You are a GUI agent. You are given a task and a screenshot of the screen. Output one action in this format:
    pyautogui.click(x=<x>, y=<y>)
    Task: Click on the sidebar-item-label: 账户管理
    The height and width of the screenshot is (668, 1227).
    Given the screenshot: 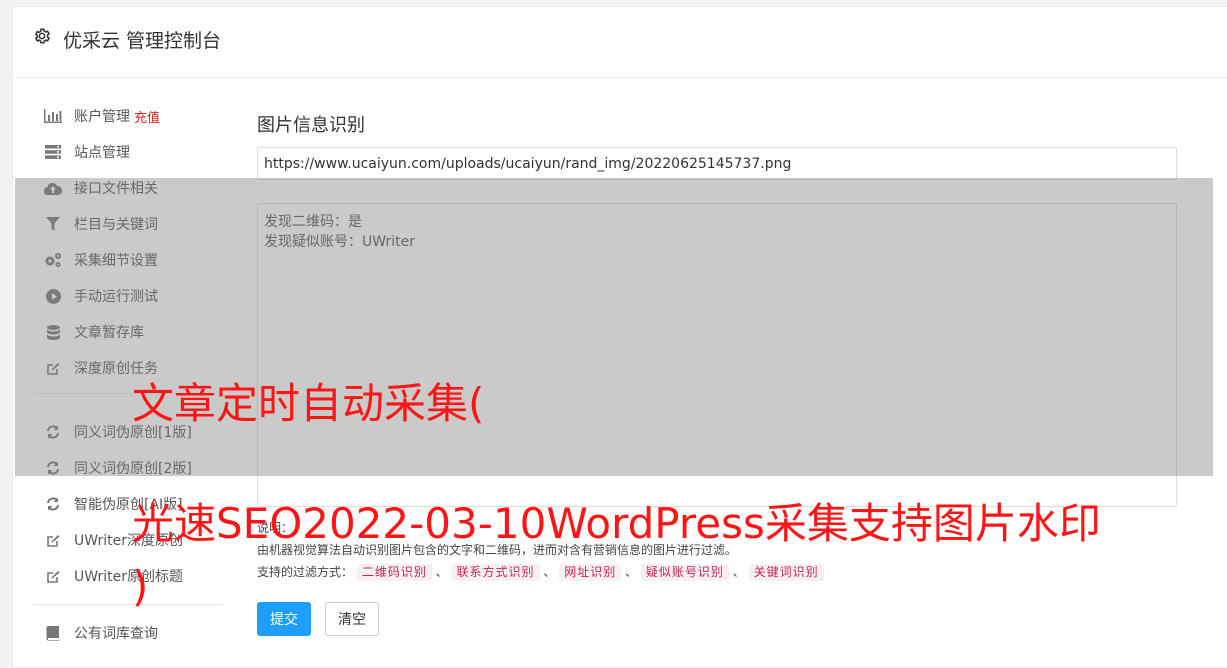 What is the action you would take?
    pyautogui.click(x=102, y=117)
    